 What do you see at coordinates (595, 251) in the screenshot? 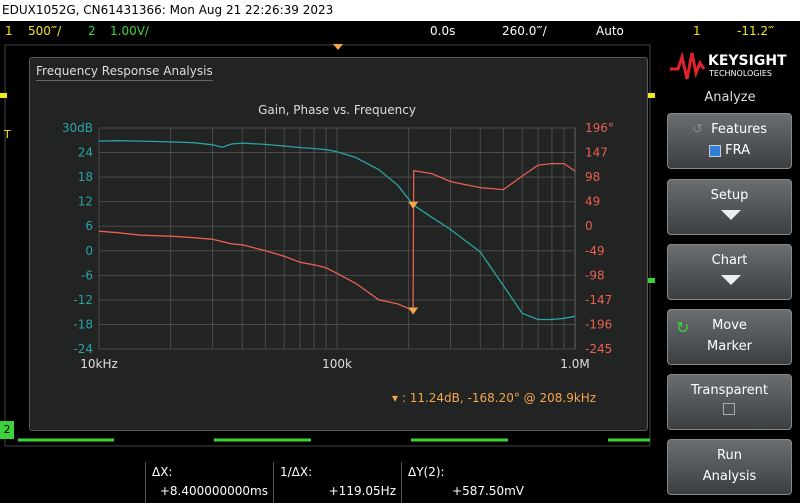
I see `y-right-tick-label: -49` at bounding box center [595, 251].